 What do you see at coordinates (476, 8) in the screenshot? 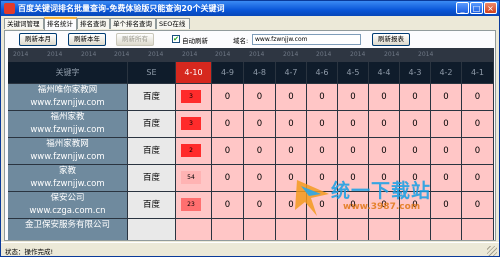
I see `maximize-button: □` at bounding box center [476, 8].